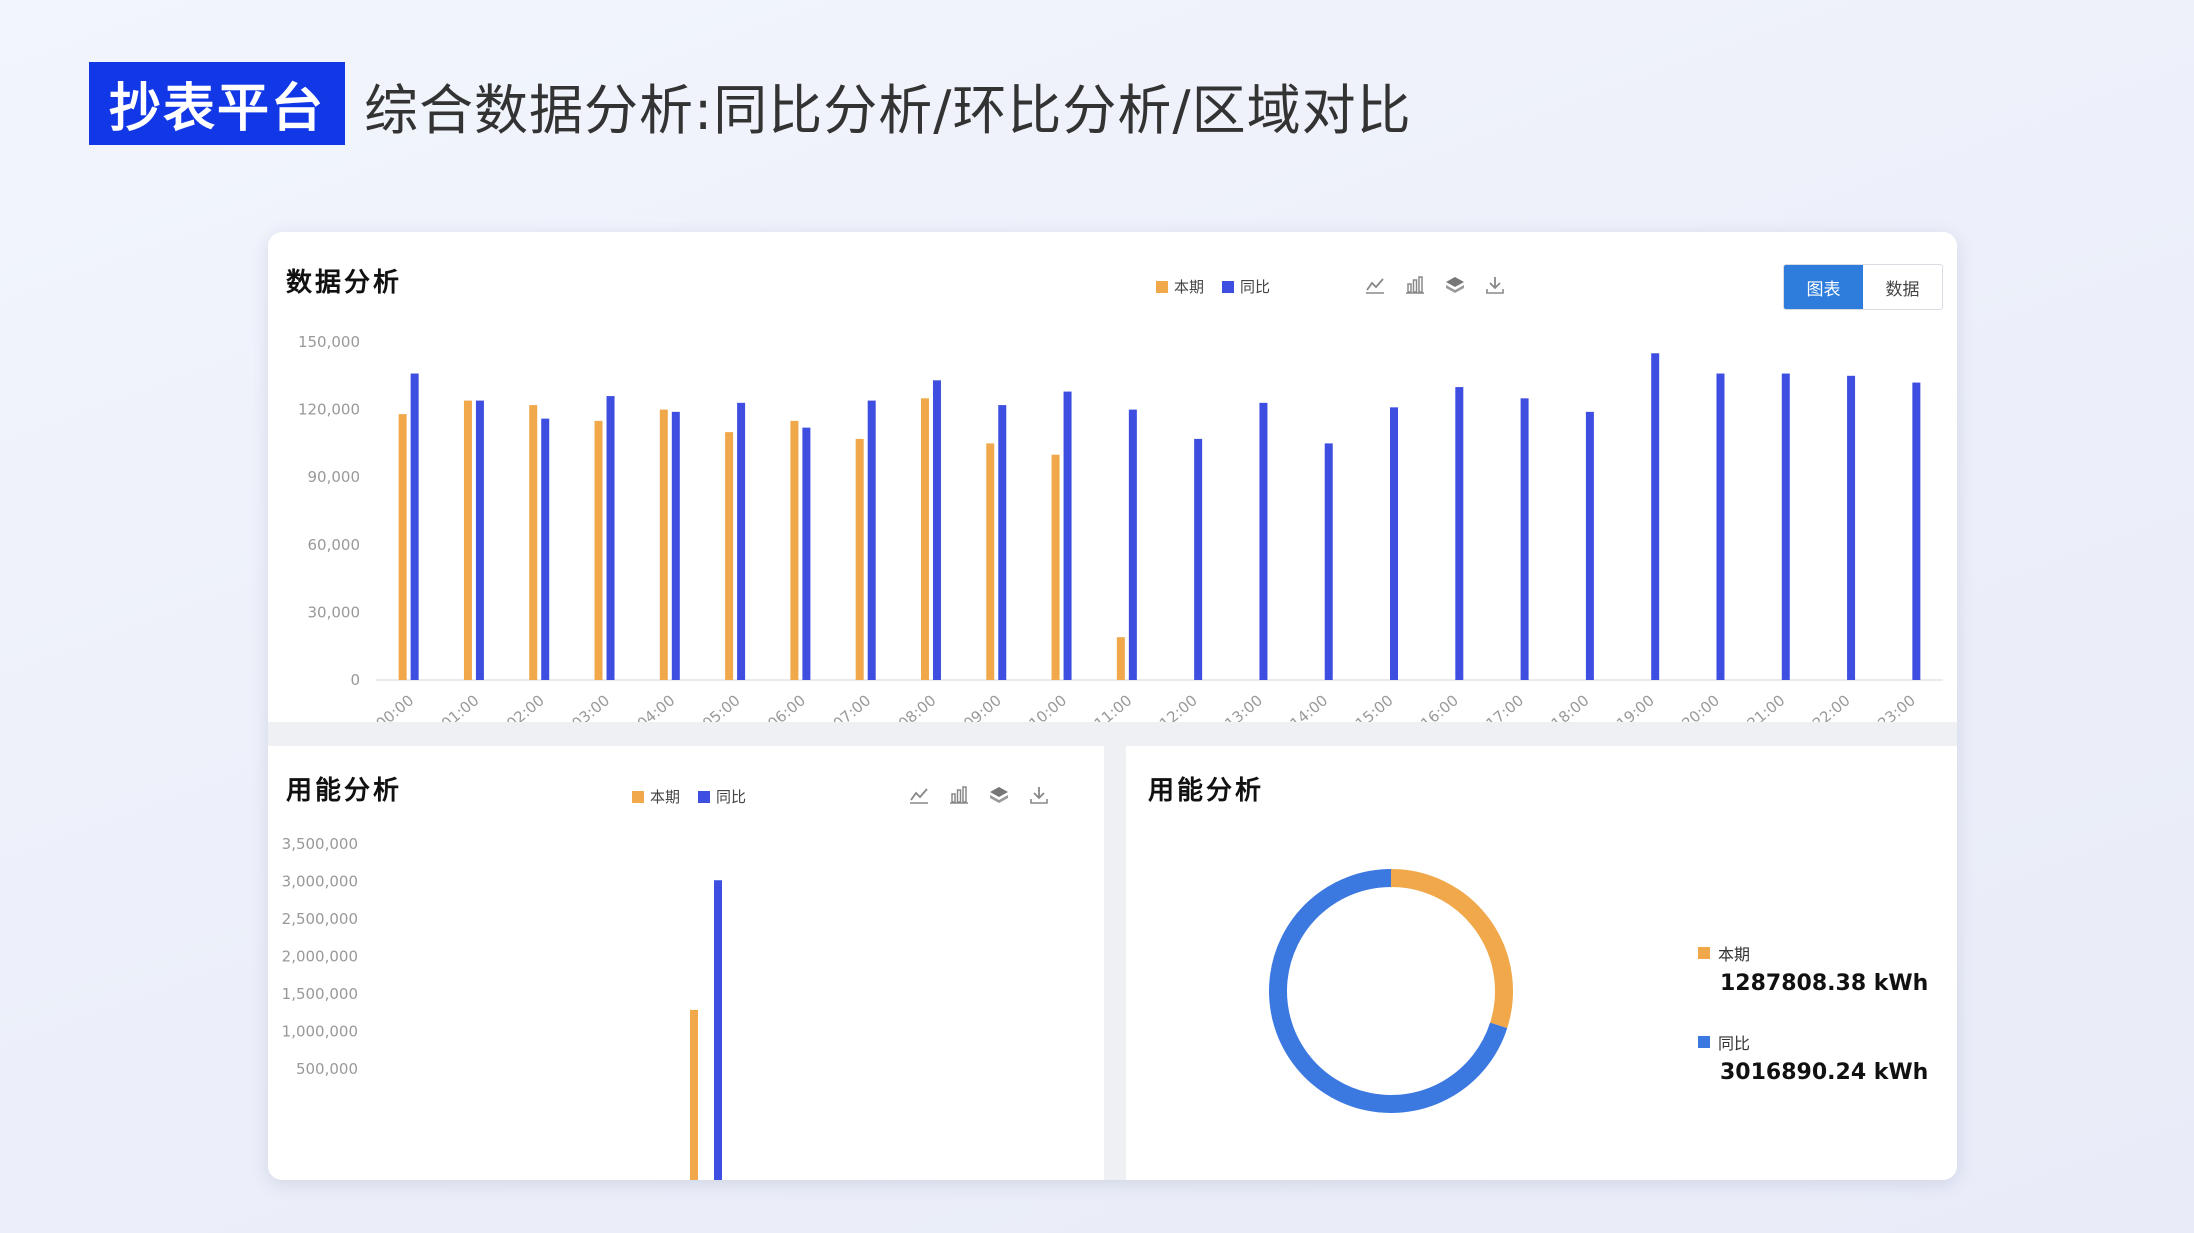 This screenshot has width=2194, height=1233. What do you see at coordinates (525, 706) in the screenshot?
I see `x-tick-label: 02:00` at bounding box center [525, 706].